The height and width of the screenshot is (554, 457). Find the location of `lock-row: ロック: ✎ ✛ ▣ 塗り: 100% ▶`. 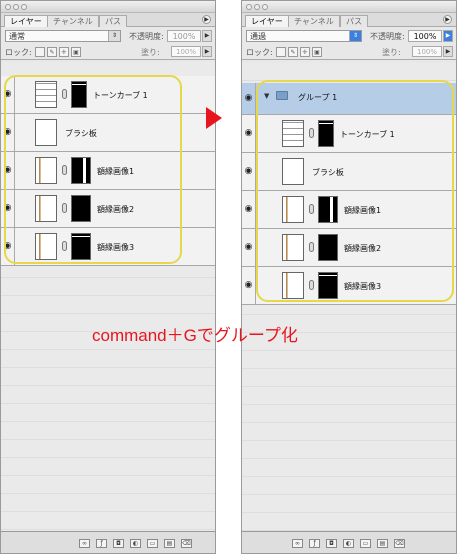

lock-row: ロック: ✎ ✛ ▣ 塗り: 100% ▶ is located at coordinates (108, 52).